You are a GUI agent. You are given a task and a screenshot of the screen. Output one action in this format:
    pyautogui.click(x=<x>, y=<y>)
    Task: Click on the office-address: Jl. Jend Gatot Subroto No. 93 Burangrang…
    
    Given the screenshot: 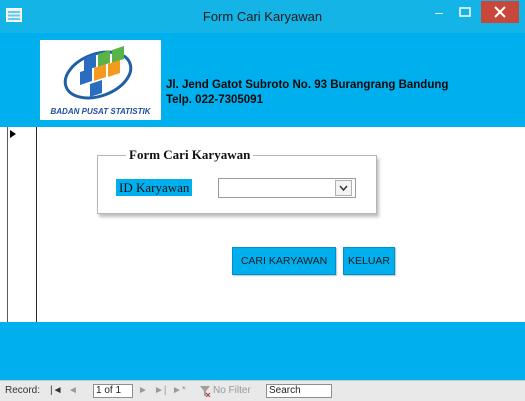 What is the action you would take?
    pyautogui.click(x=307, y=93)
    